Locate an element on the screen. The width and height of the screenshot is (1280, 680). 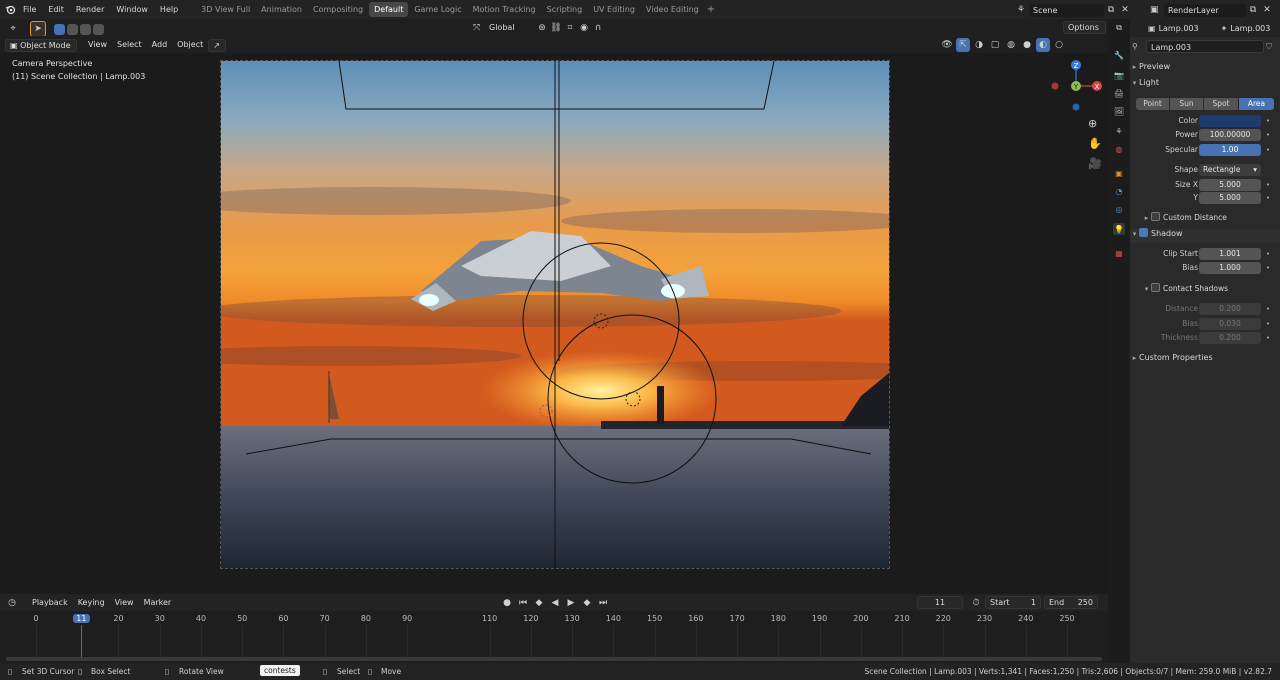
current-frame-field: 11 is located at coordinates (940, 602).